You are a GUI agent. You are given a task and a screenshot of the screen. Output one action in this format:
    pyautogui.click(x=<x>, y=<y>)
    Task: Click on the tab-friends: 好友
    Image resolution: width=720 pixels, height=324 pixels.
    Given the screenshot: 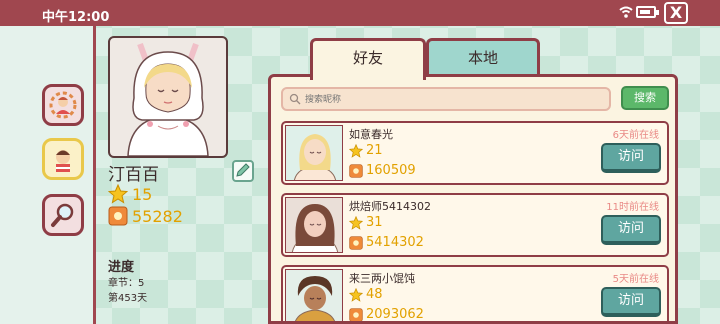 What is the action you would take?
    pyautogui.click(x=368, y=59)
    